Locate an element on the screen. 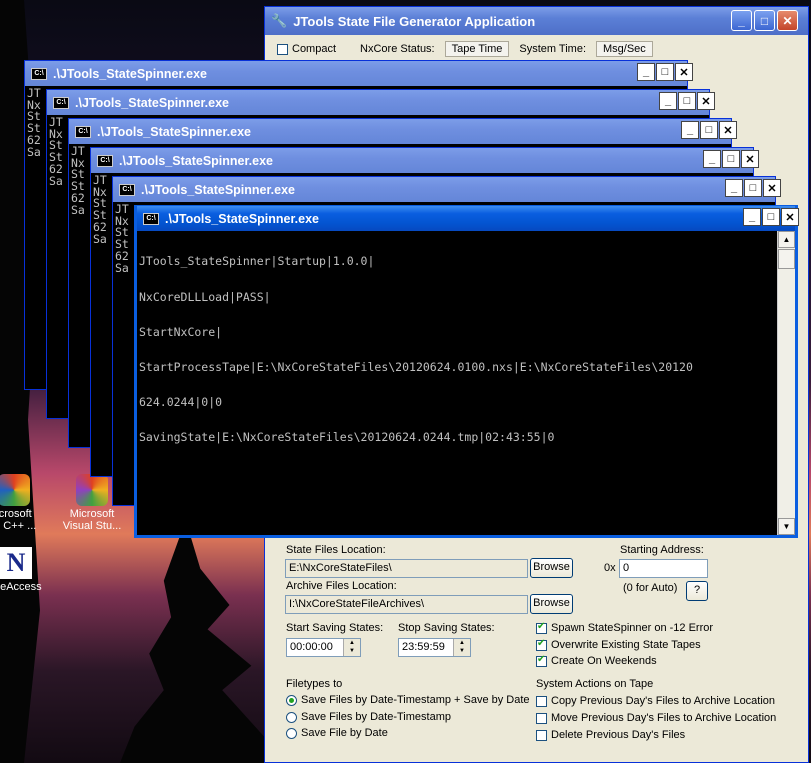  state-files-field: E:\NxCoreStateFiles\ is located at coordinates (406, 568).